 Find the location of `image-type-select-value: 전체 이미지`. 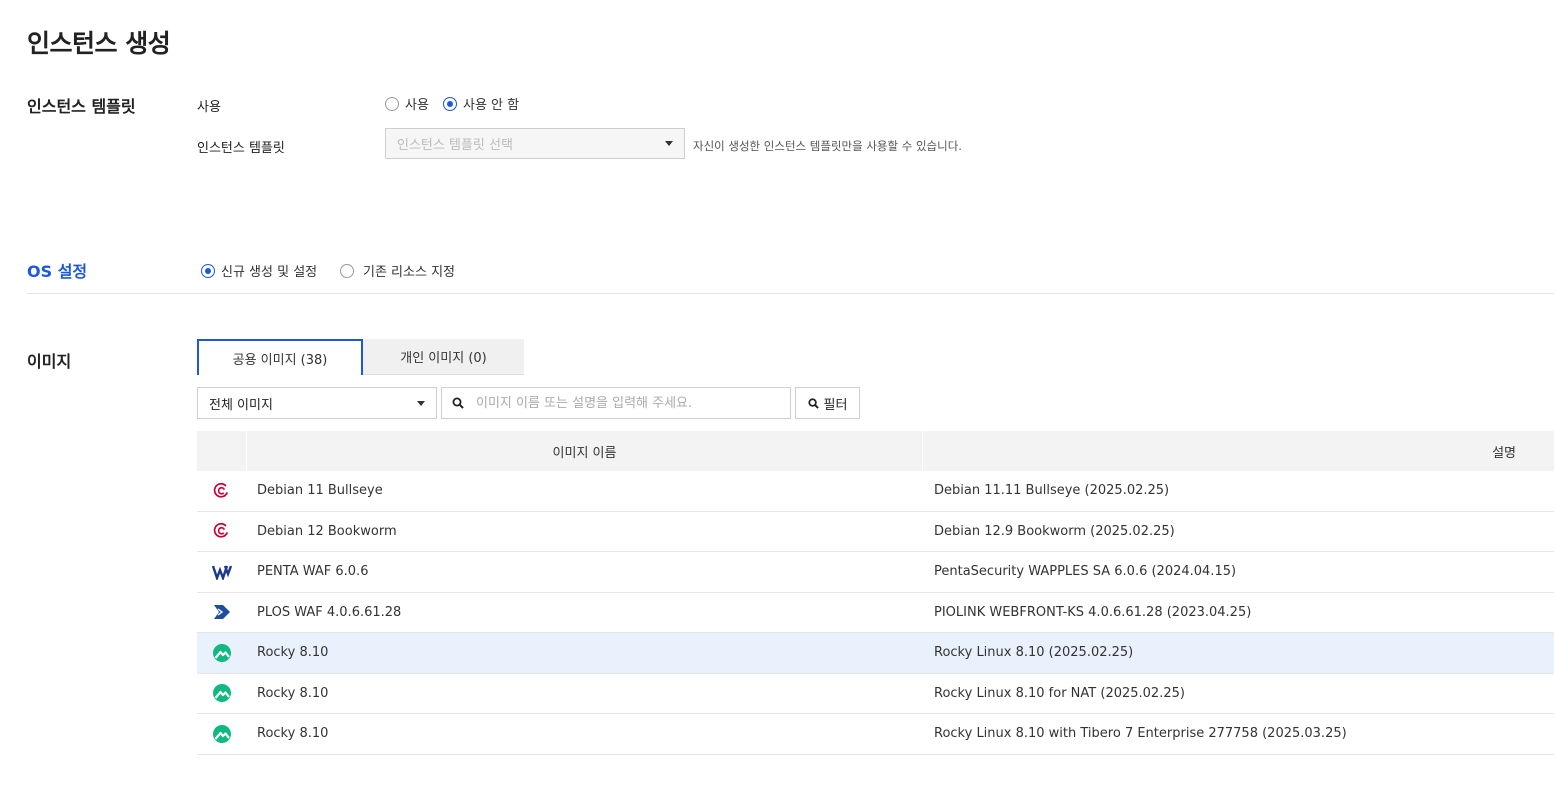

image-type-select-value: 전체 이미지 is located at coordinates (241, 405).